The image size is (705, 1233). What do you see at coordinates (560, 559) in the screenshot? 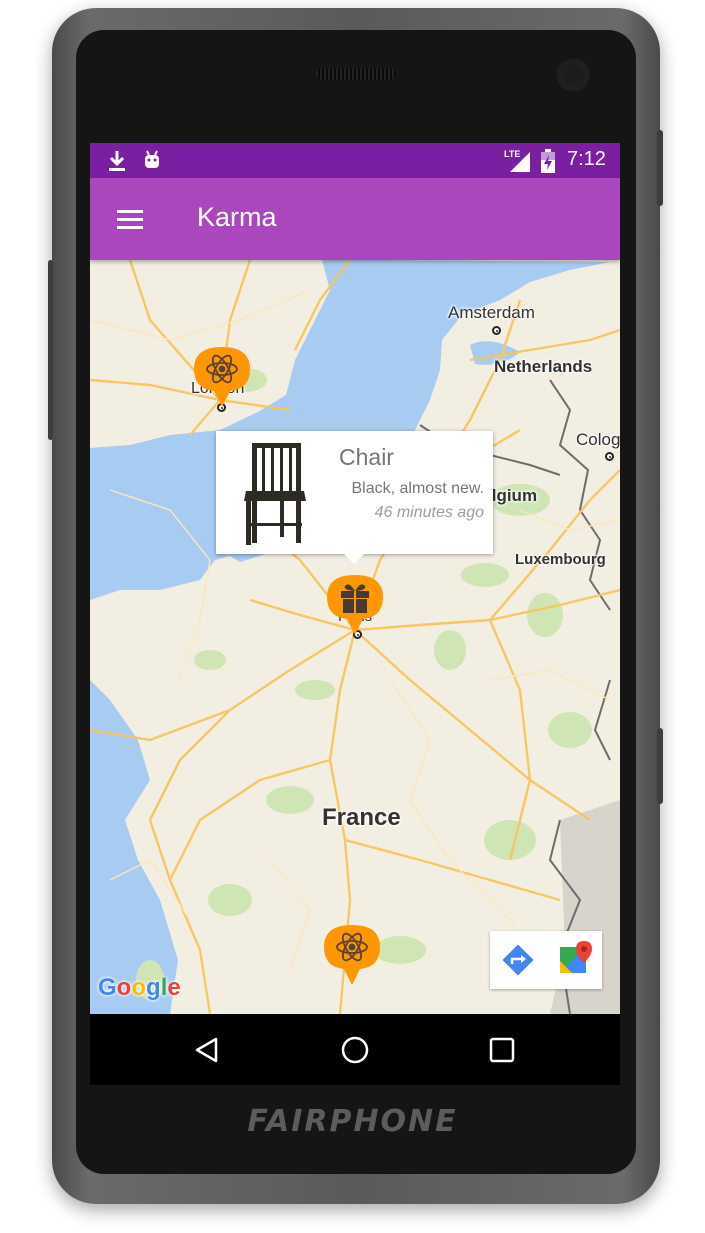
I see `label-luxembourg: Luxembourg` at bounding box center [560, 559].